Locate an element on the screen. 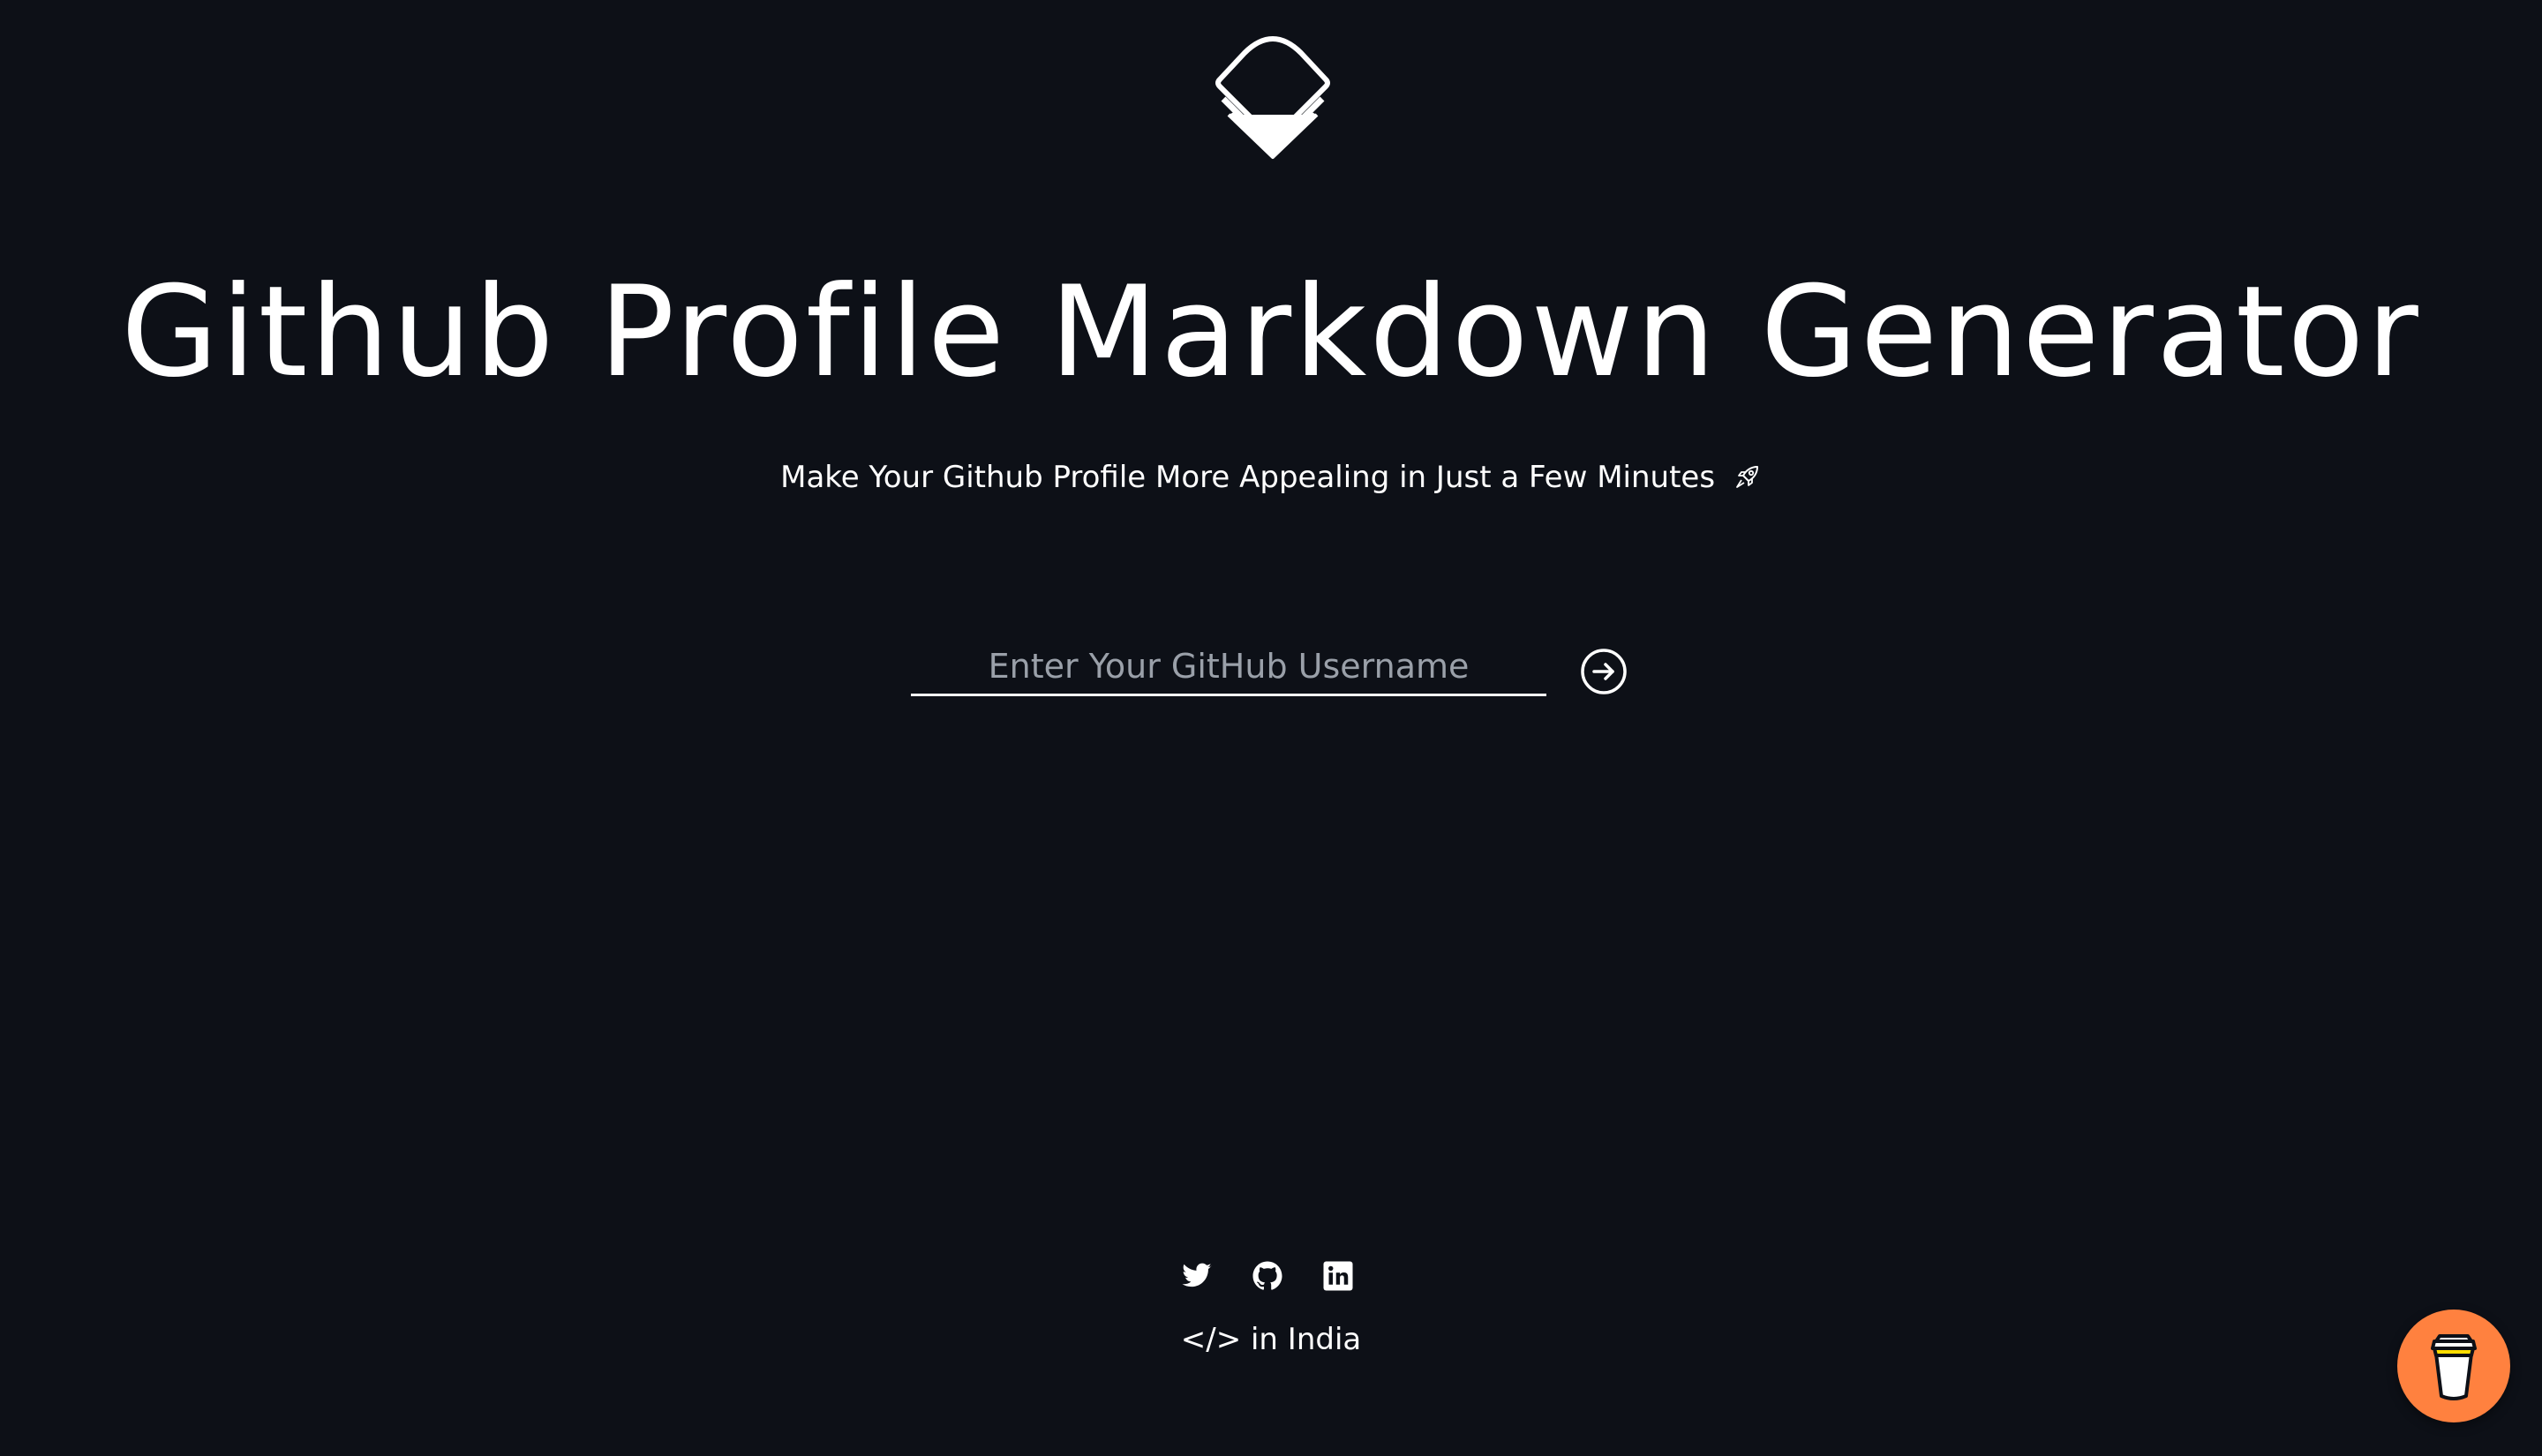 The height and width of the screenshot is (1456, 2542). username-input is located at coordinates (1228, 666).